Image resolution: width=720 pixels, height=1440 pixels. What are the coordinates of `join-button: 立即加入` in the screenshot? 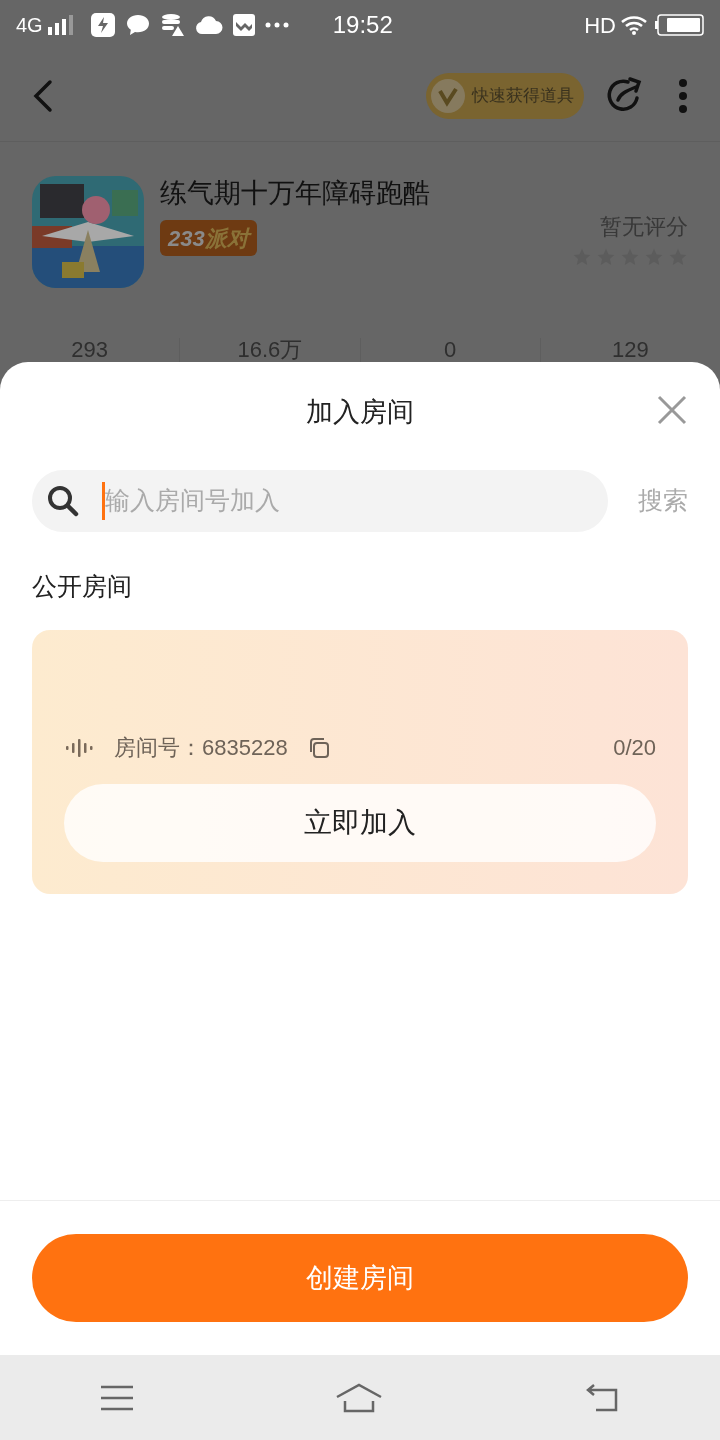 It's located at (360, 822).